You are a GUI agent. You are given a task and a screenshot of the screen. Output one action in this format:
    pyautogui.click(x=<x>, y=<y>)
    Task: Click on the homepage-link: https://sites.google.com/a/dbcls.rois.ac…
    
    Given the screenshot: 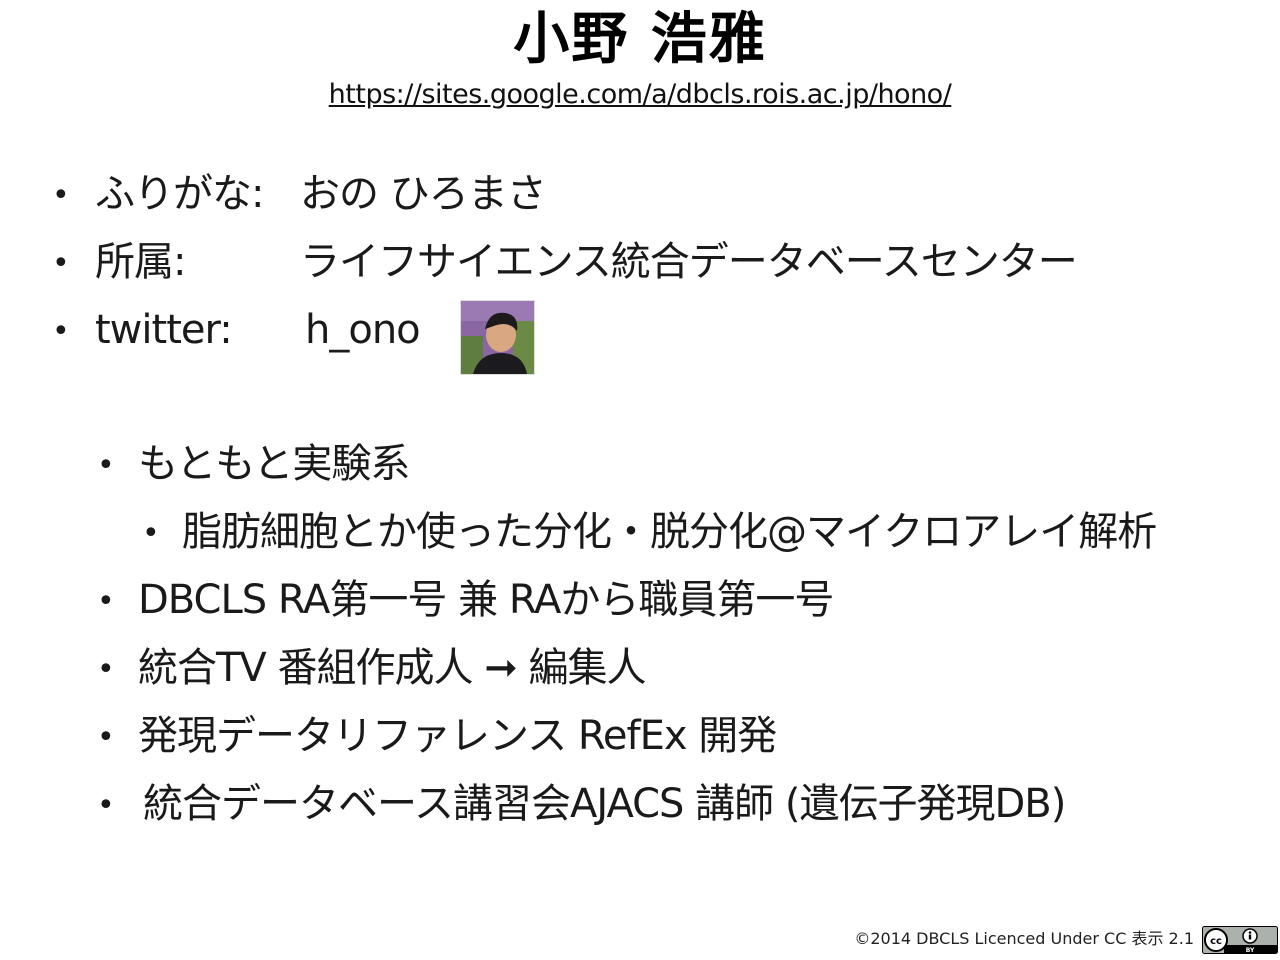 What is the action you would take?
    pyautogui.click(x=640, y=95)
    